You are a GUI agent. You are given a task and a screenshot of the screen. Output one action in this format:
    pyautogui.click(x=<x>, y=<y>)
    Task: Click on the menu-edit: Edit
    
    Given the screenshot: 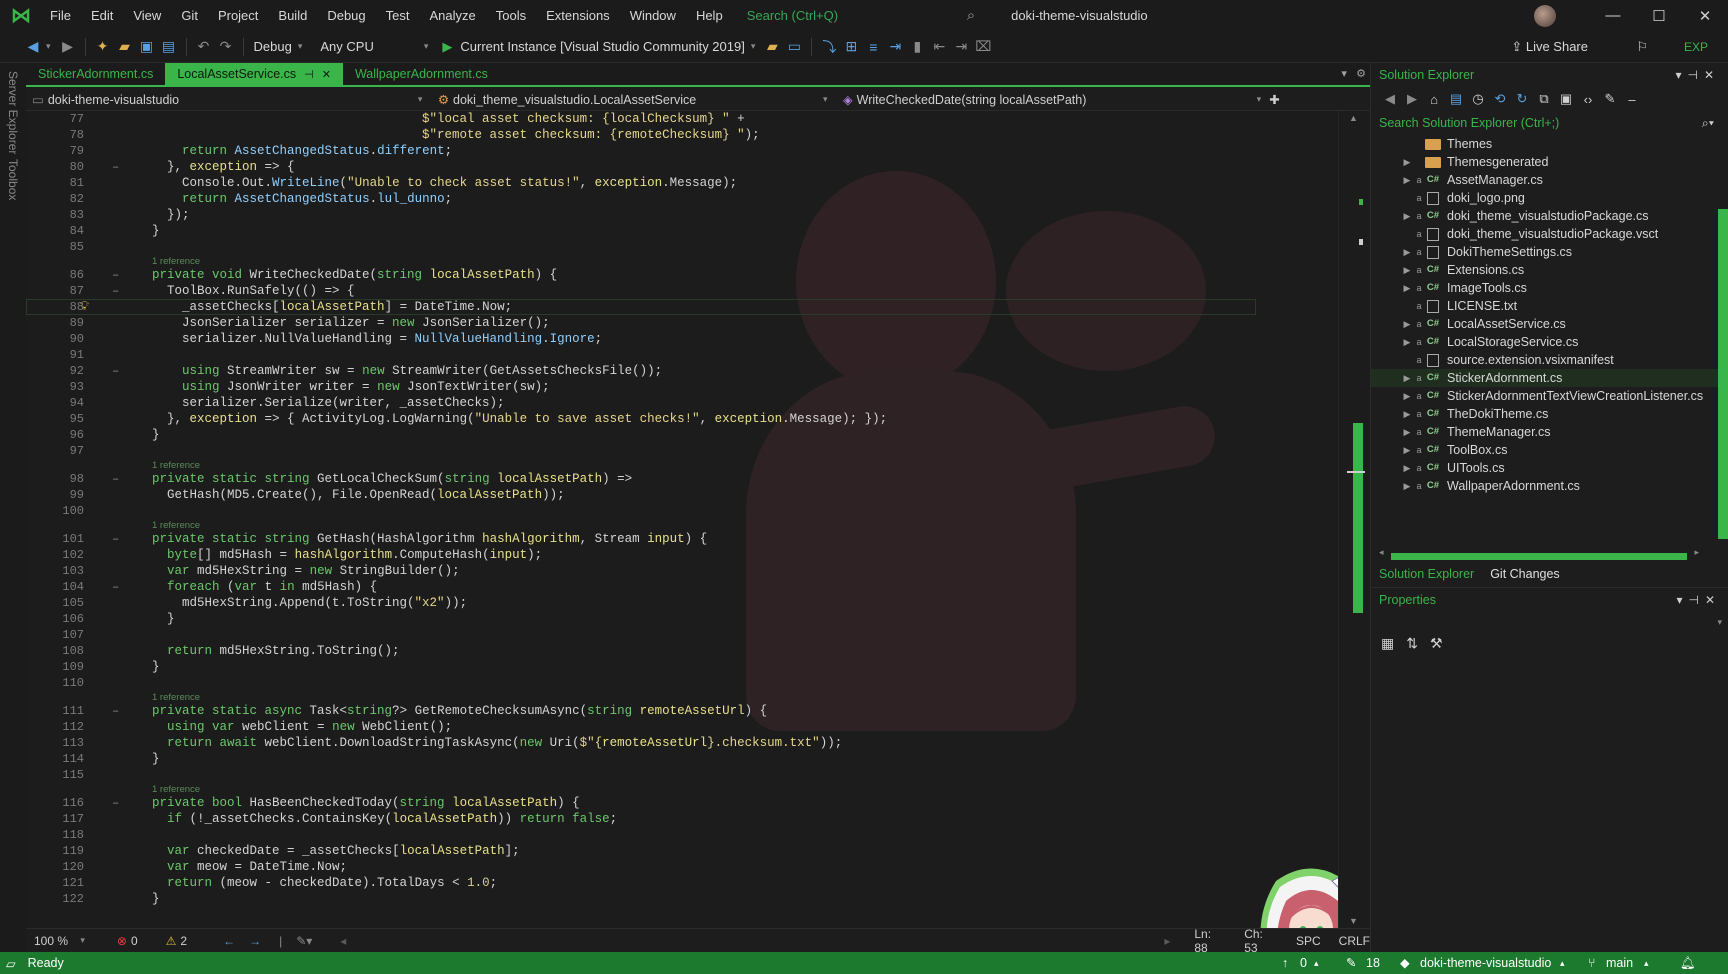 What is the action you would take?
    pyautogui.click(x=102, y=15)
    